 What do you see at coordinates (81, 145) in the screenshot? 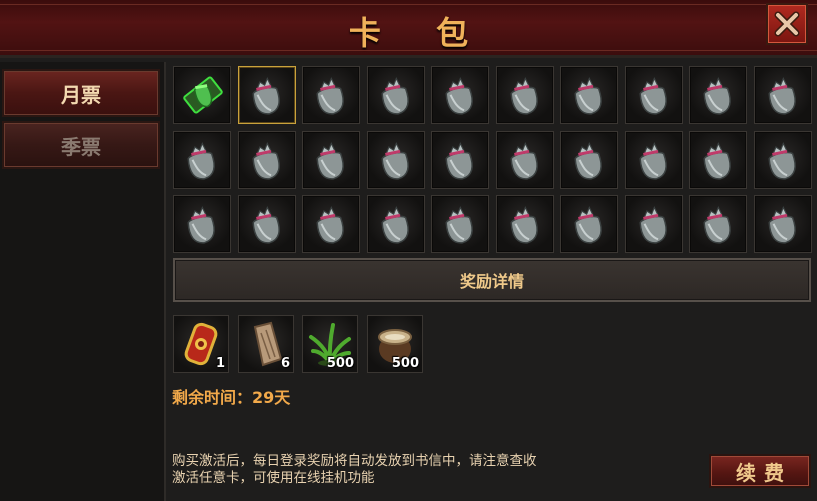
I see `tab-season-pass: 季票` at bounding box center [81, 145].